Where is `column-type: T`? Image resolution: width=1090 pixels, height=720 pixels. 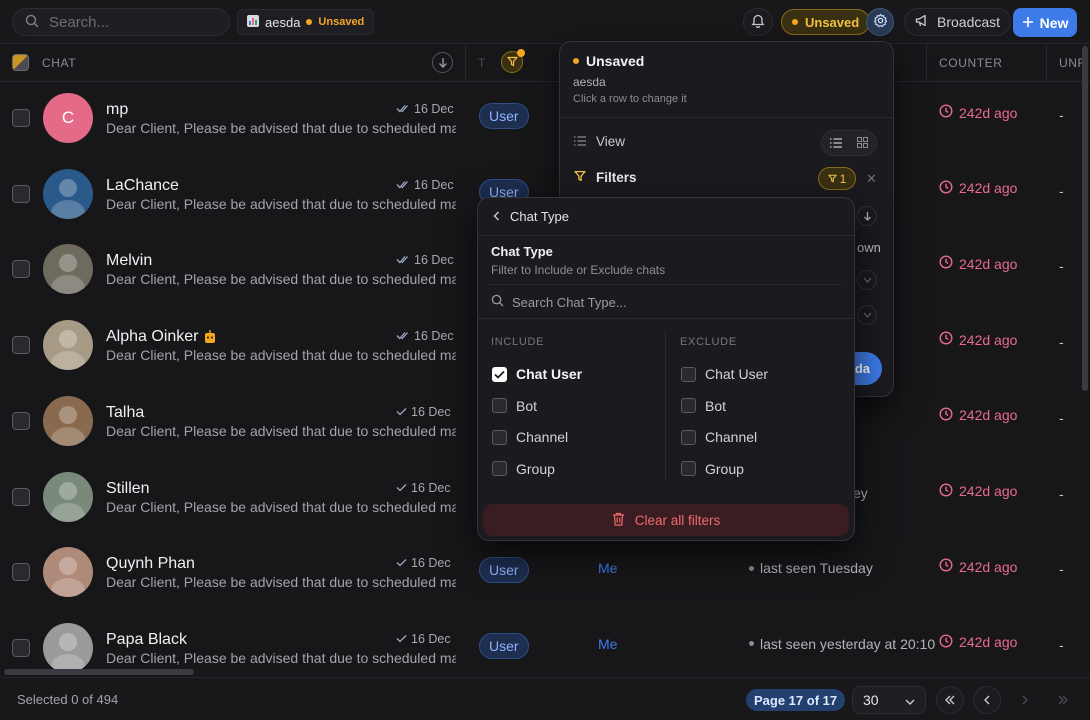
column-type: T is located at coordinates (482, 63).